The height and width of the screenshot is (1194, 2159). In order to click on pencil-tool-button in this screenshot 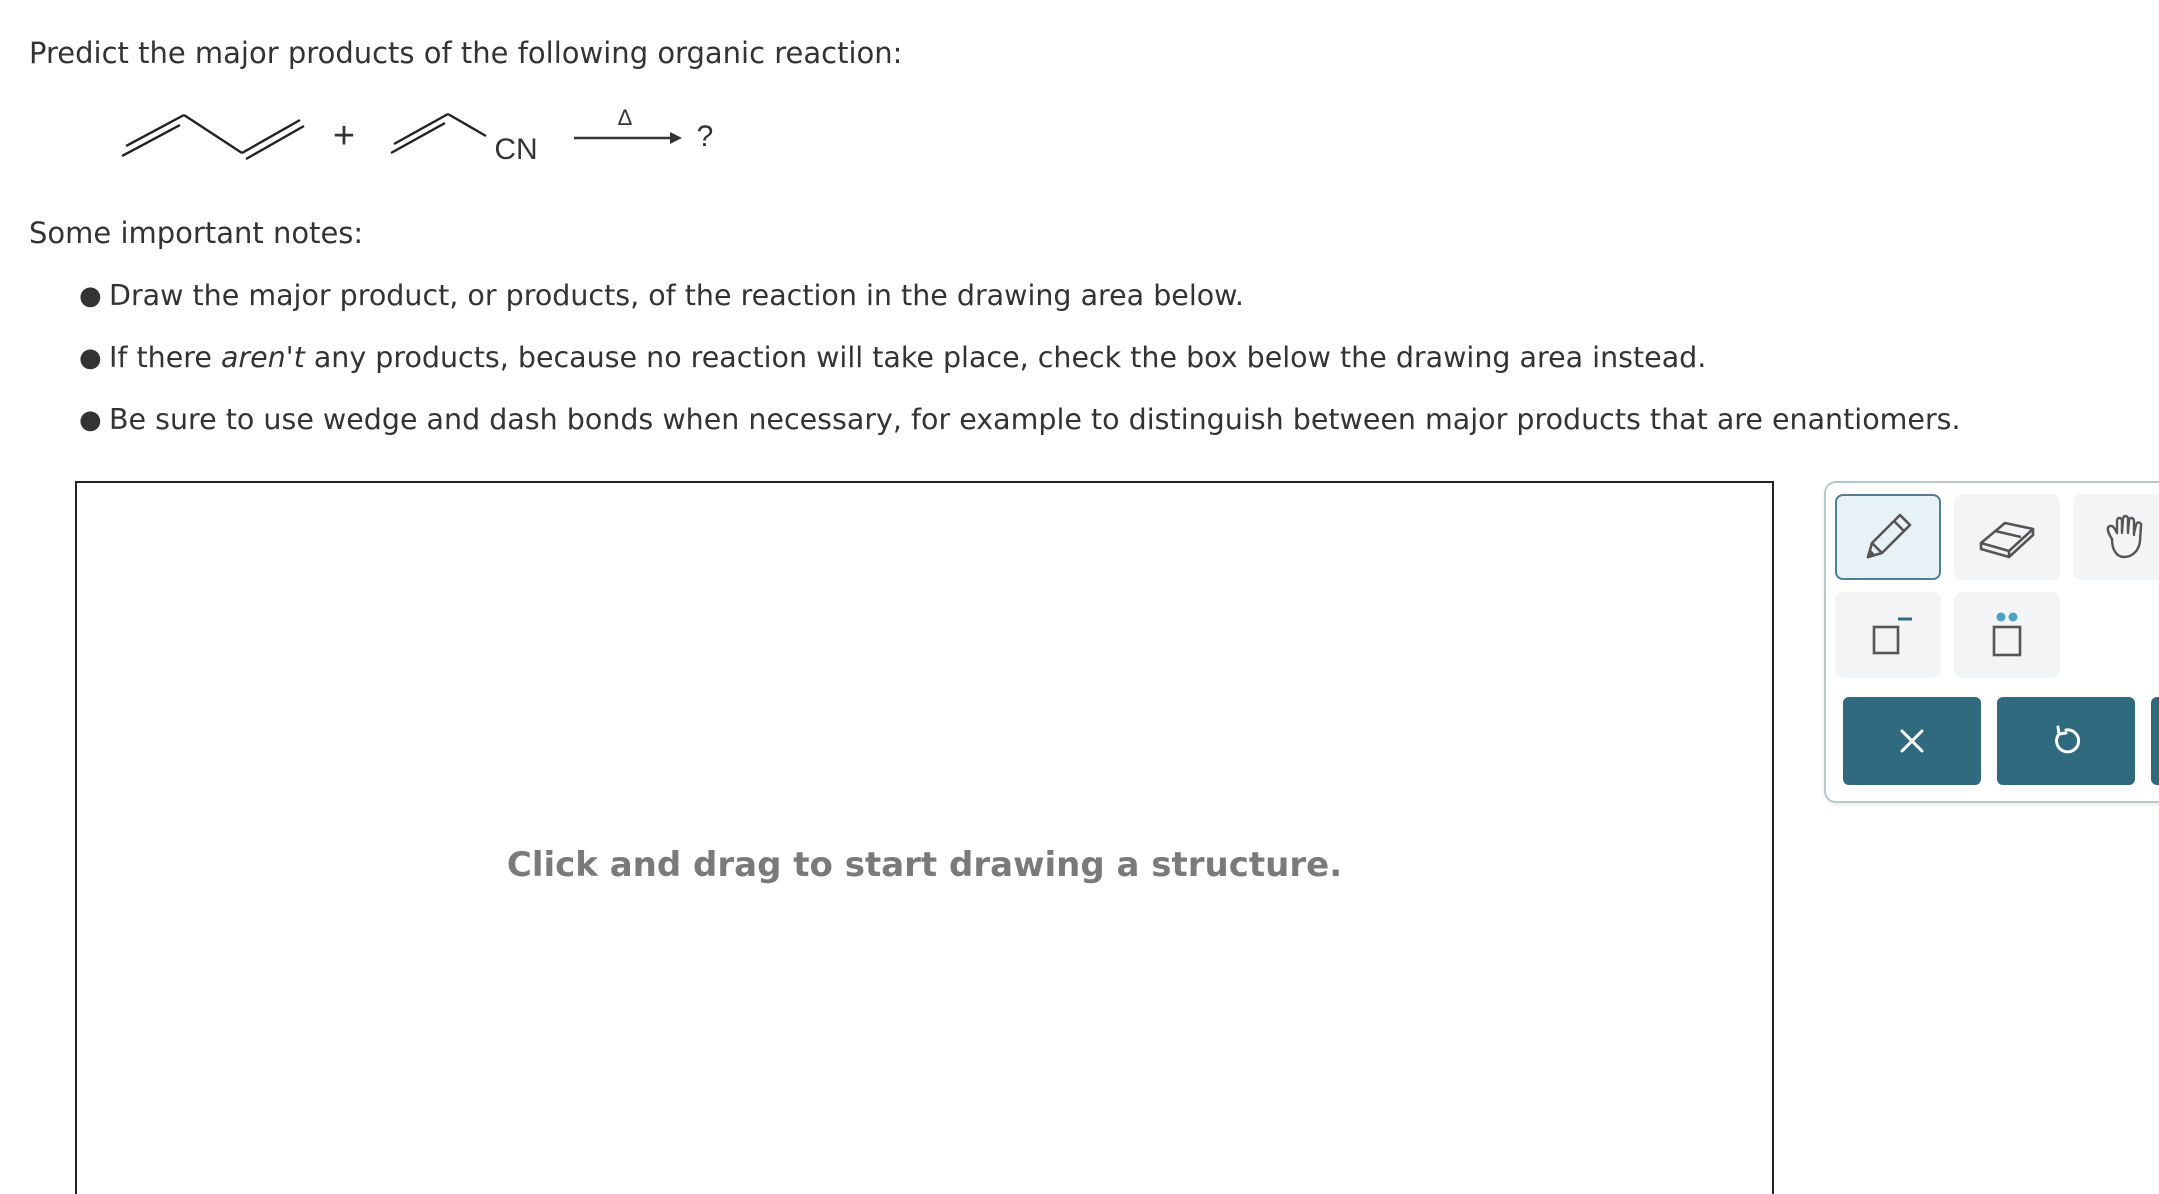, I will do `click(1888, 537)`.